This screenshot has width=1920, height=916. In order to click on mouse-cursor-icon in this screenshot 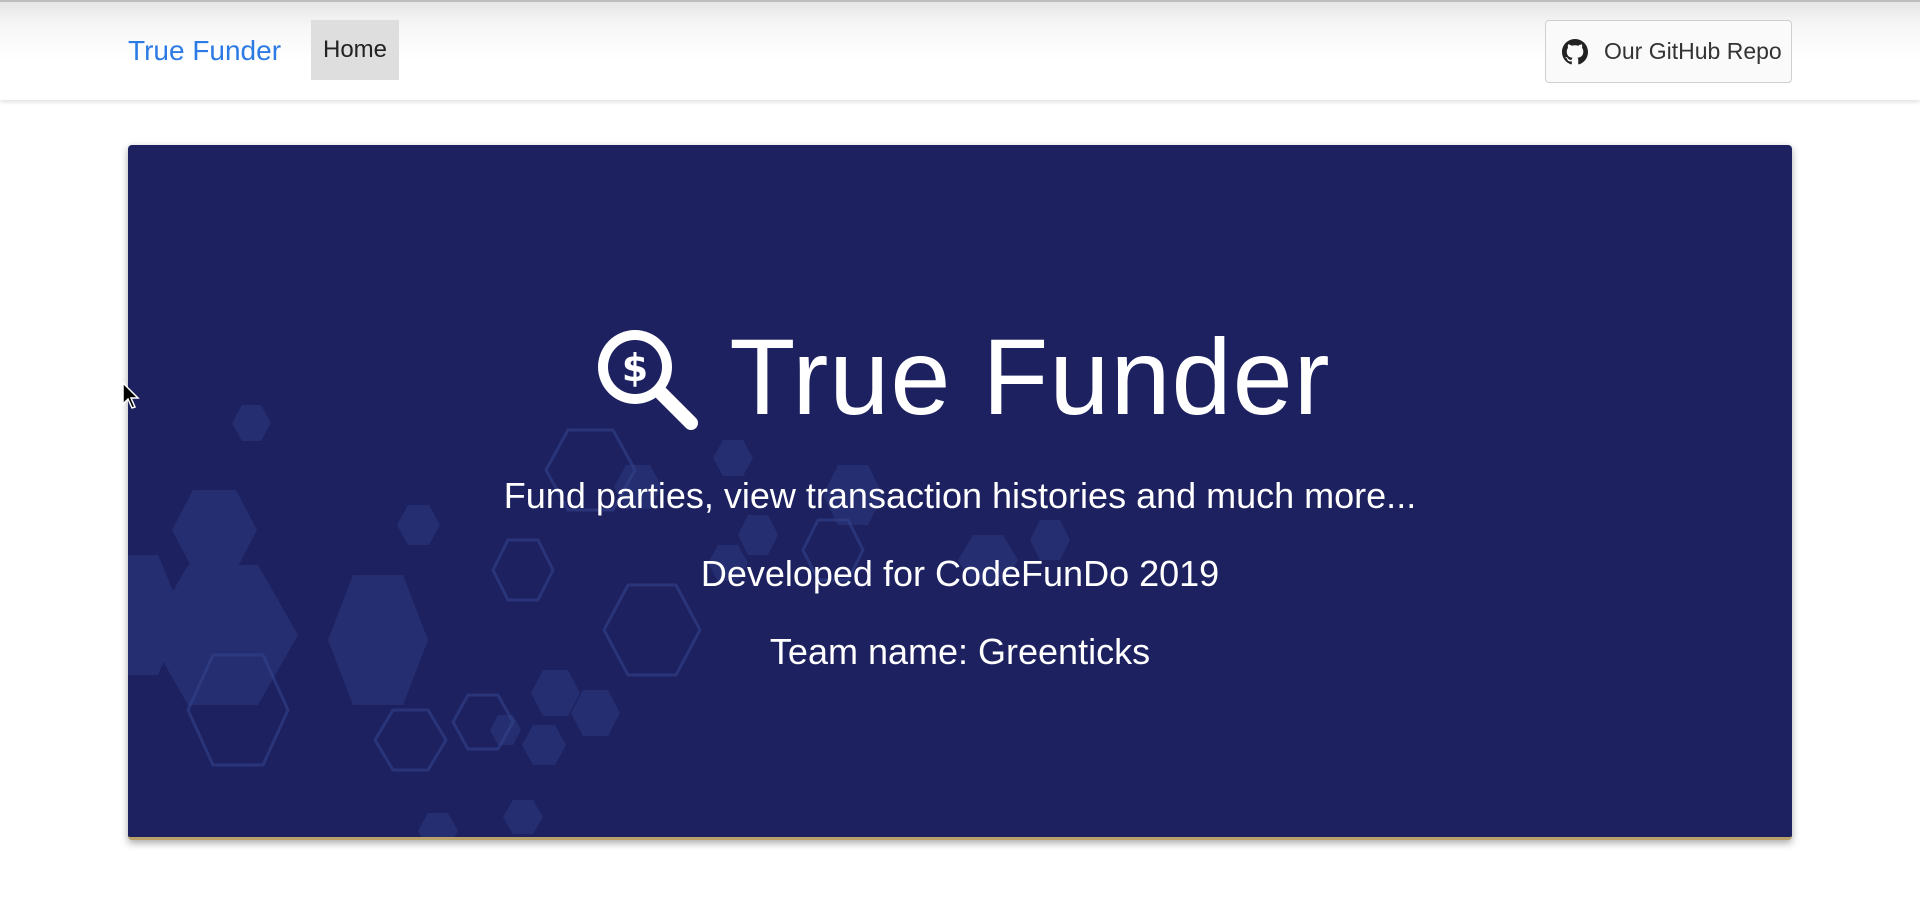, I will do `click(131, 395)`.